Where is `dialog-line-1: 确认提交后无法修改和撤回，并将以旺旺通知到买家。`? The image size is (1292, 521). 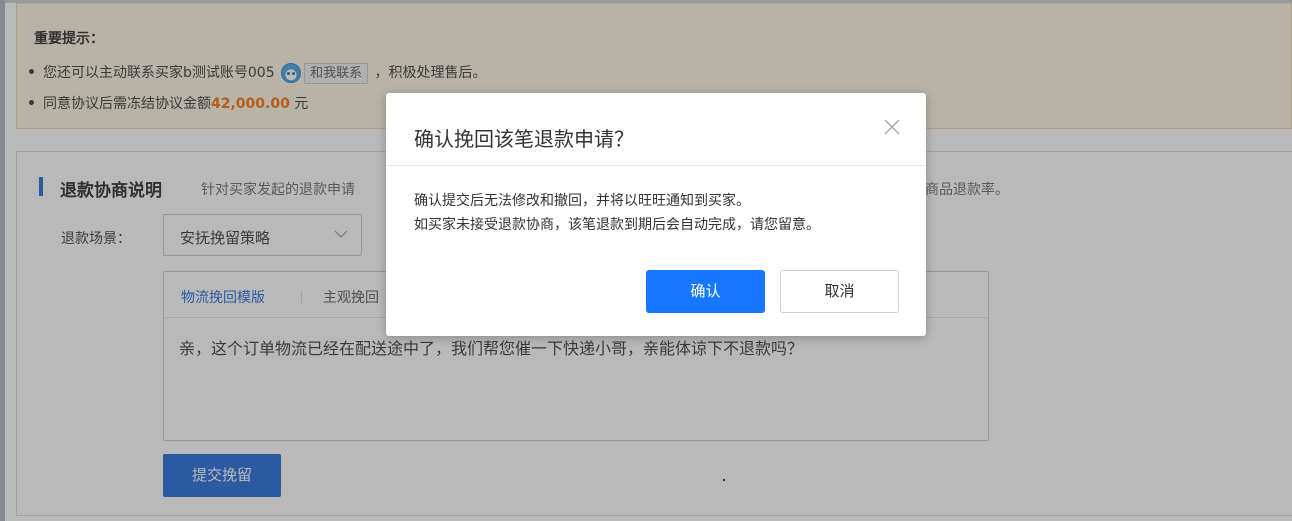 dialog-line-1: 确认提交后无法修改和撤回，并将以旺旺通知到买家。 is located at coordinates (582, 201).